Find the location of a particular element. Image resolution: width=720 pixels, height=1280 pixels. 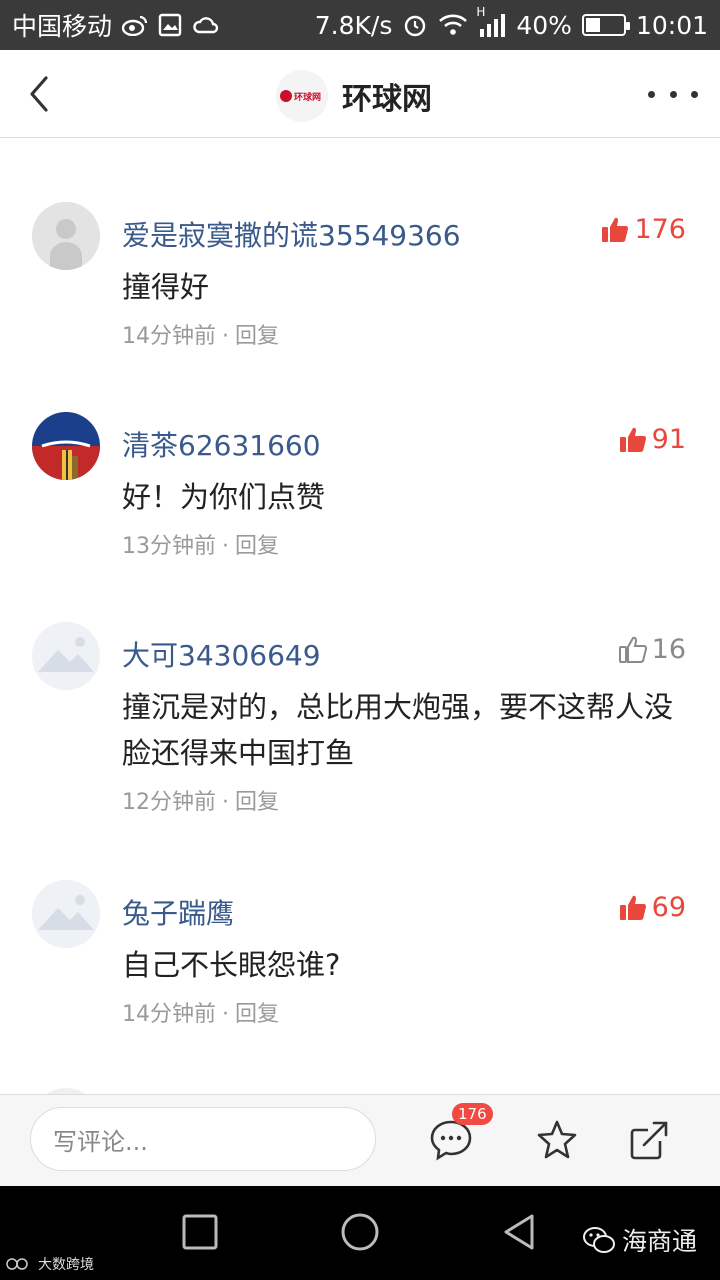

comment-text: 撞沉是对的，总比用大炮强，要不这帮人没脸还得来中国打鱼 is located at coordinates (398, 730).